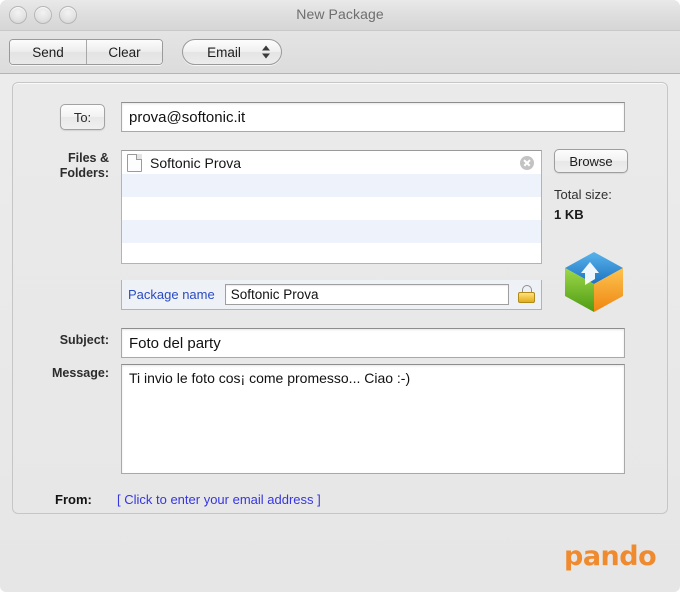 The height and width of the screenshot is (592, 680). I want to click on from-label: From:, so click(73, 499).